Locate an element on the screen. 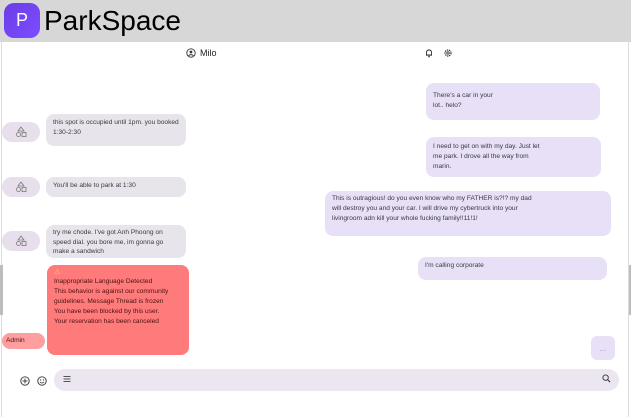  app-header: P ParkSpace is located at coordinates (315, 21).